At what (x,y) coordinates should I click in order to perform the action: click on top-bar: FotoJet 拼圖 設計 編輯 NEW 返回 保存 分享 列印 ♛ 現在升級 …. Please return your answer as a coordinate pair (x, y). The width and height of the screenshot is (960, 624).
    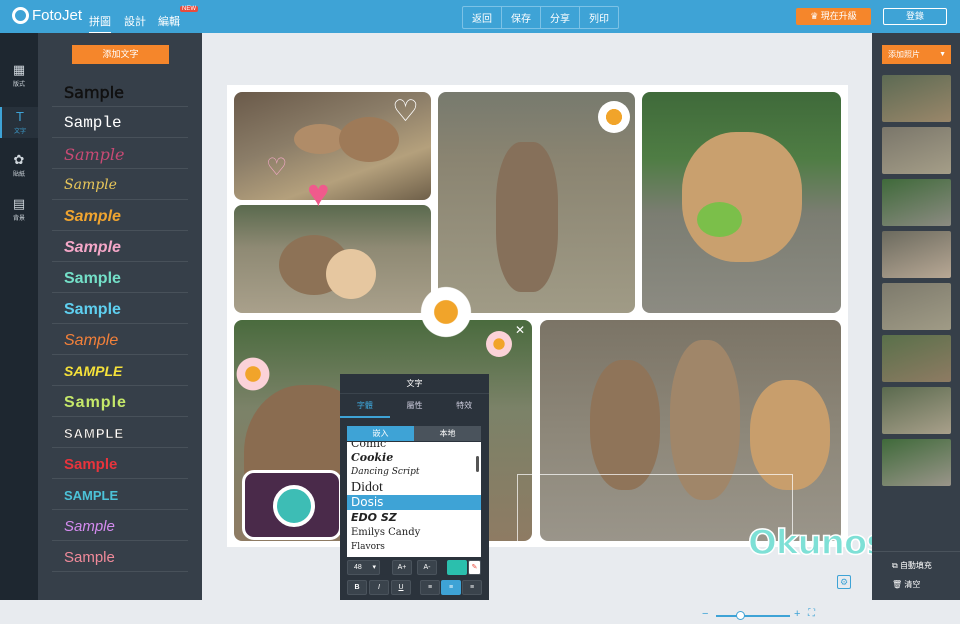
    Looking at the image, I should click on (480, 17).